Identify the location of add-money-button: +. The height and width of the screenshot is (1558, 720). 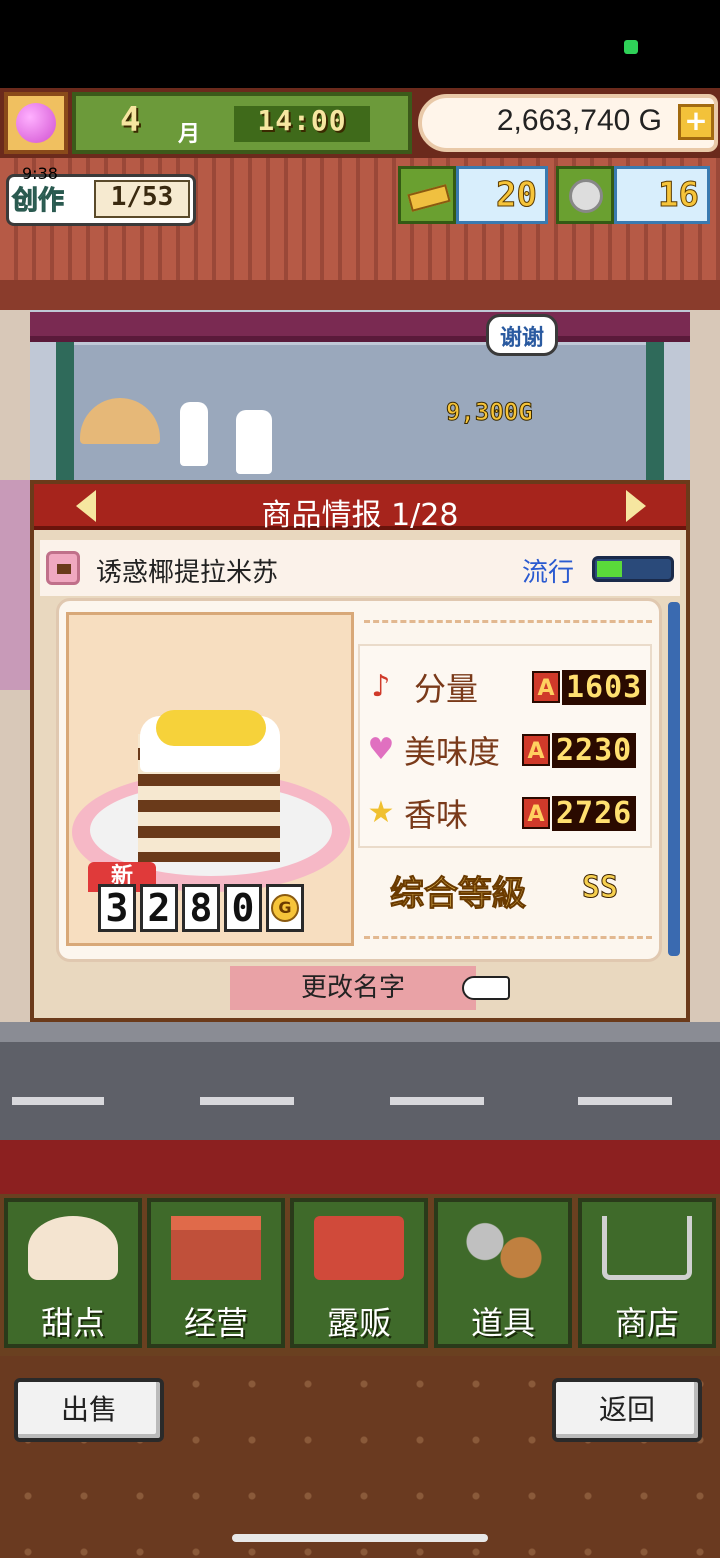
(696, 122).